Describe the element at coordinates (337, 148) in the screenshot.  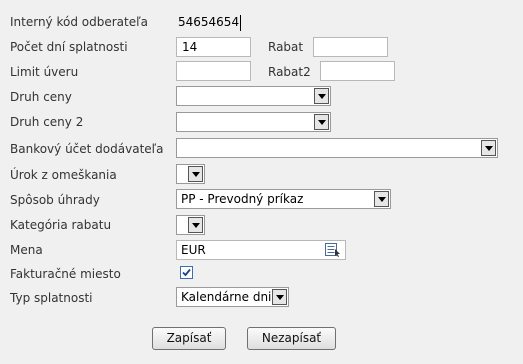
I see `supplier-account-select` at that location.